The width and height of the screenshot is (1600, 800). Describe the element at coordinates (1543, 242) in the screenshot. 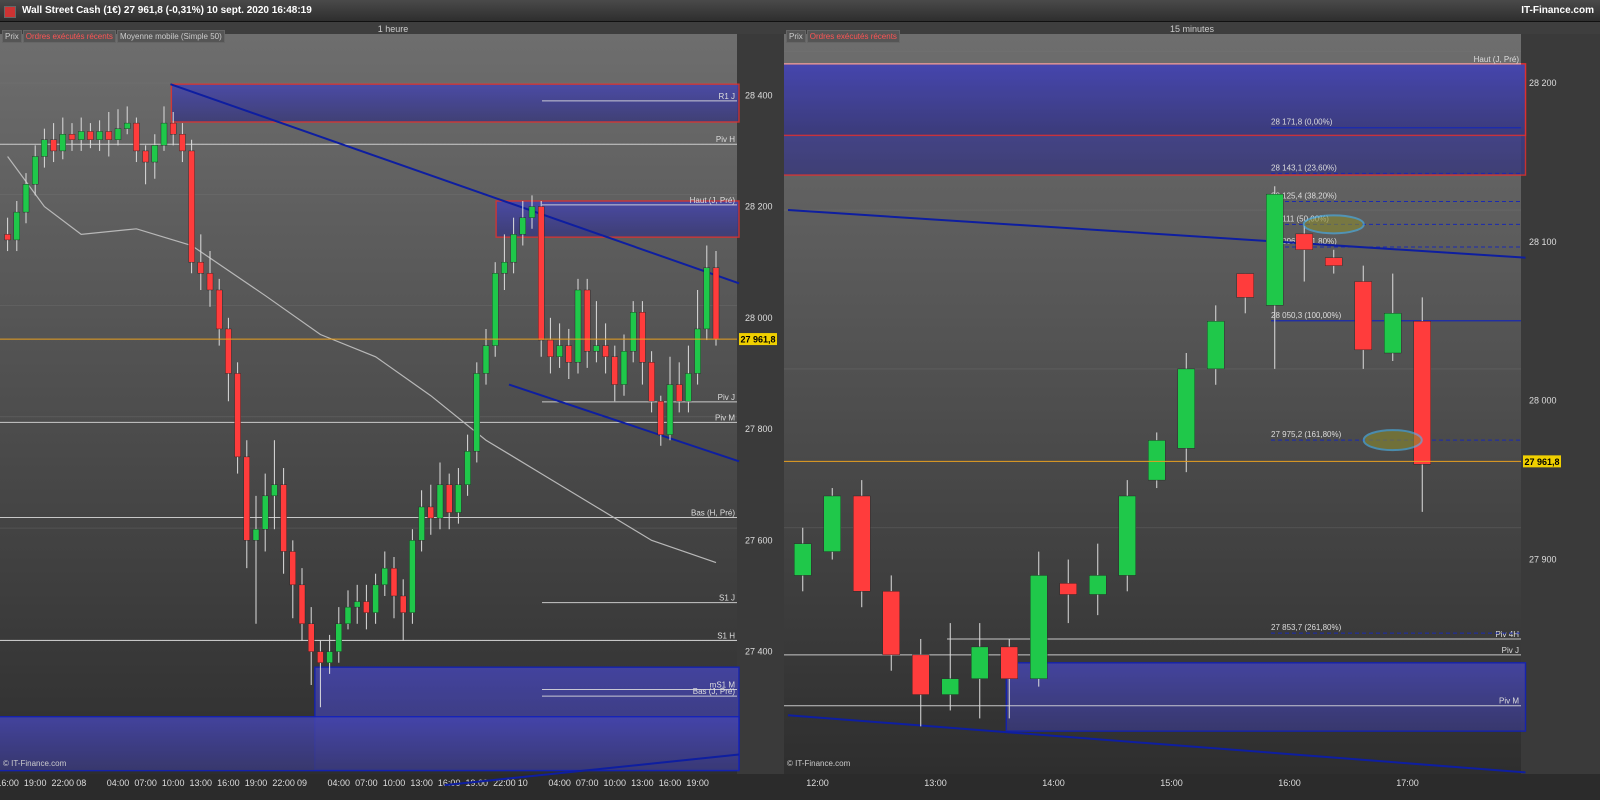

I see `y-tick-label: 28 100` at that location.